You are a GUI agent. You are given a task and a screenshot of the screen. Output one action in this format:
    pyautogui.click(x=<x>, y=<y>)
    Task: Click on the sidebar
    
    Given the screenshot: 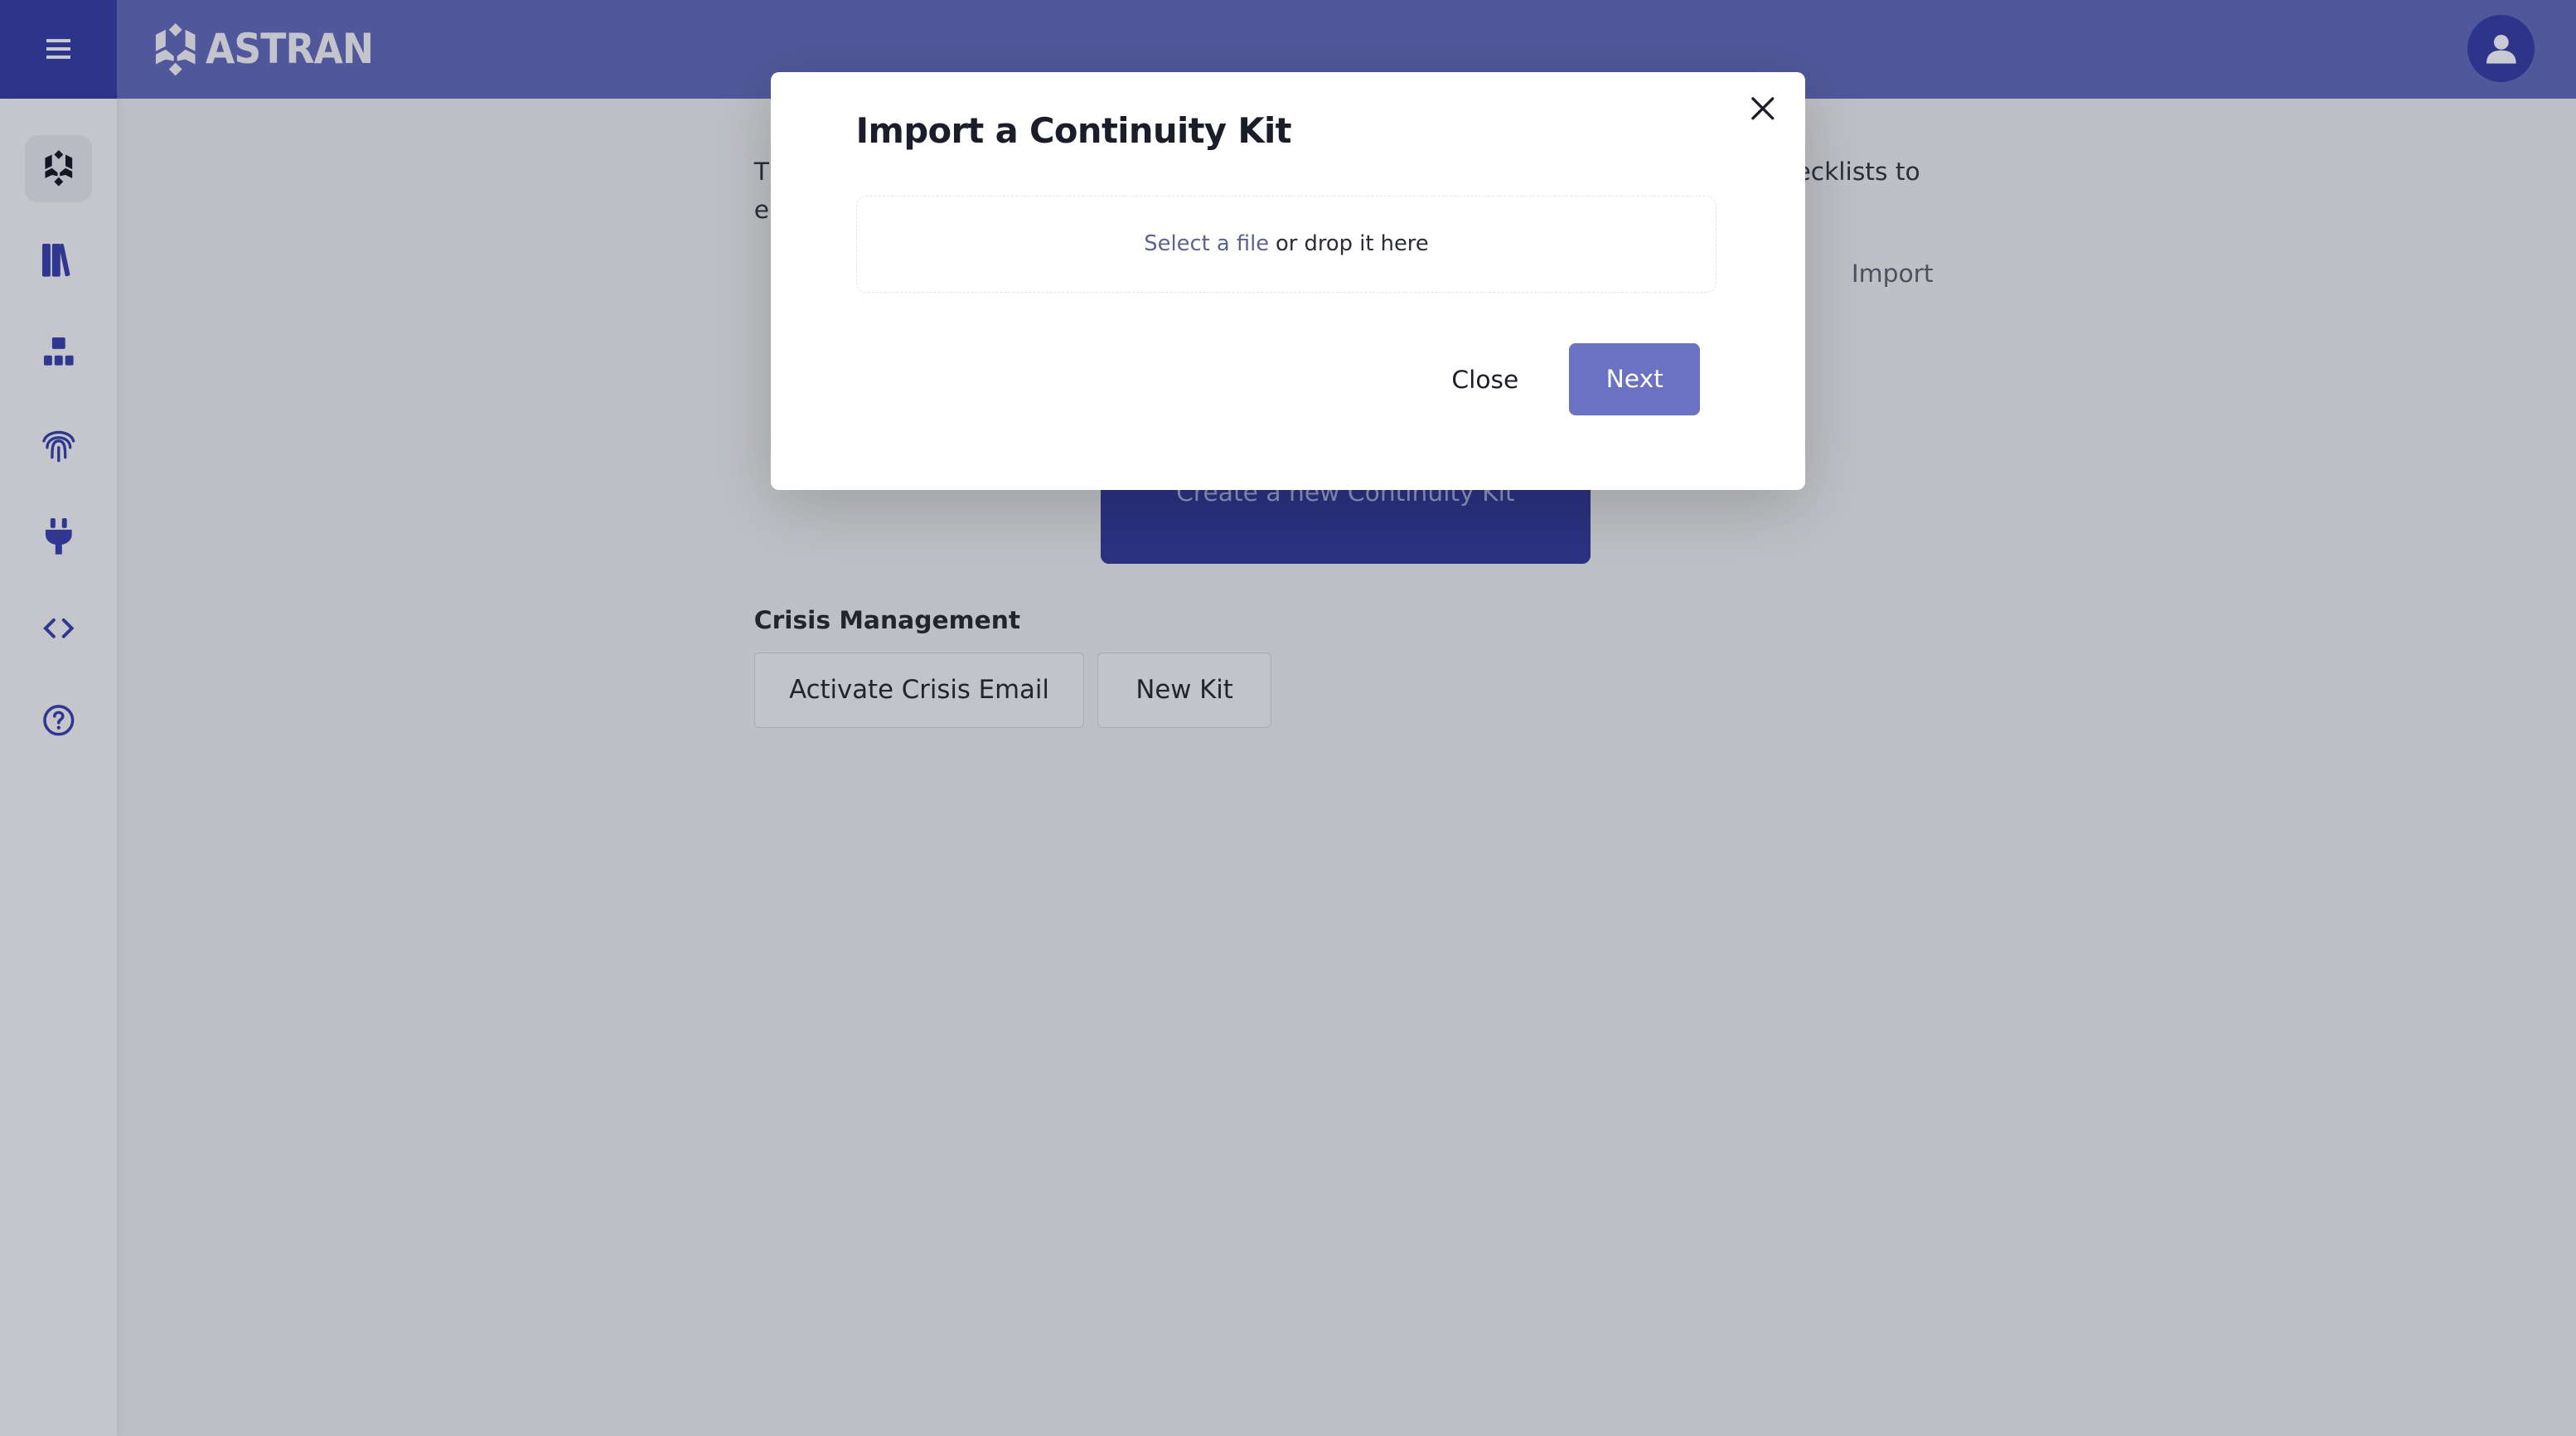 What is the action you would take?
    pyautogui.click(x=58, y=767)
    